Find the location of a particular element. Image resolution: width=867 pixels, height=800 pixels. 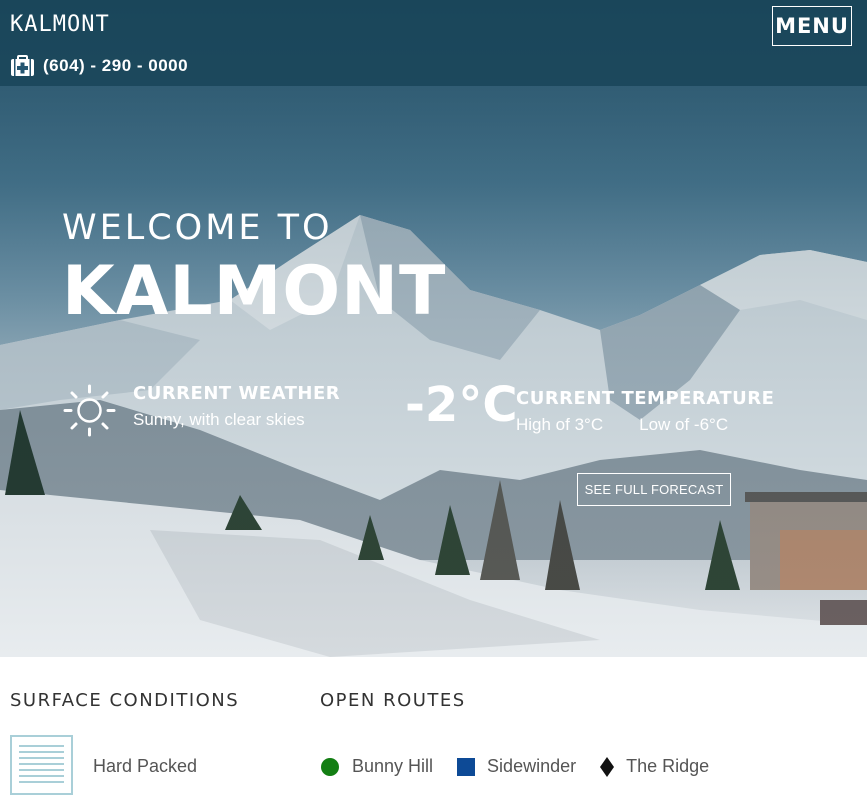

temperature-high: High of 3°C is located at coordinates (560, 424).